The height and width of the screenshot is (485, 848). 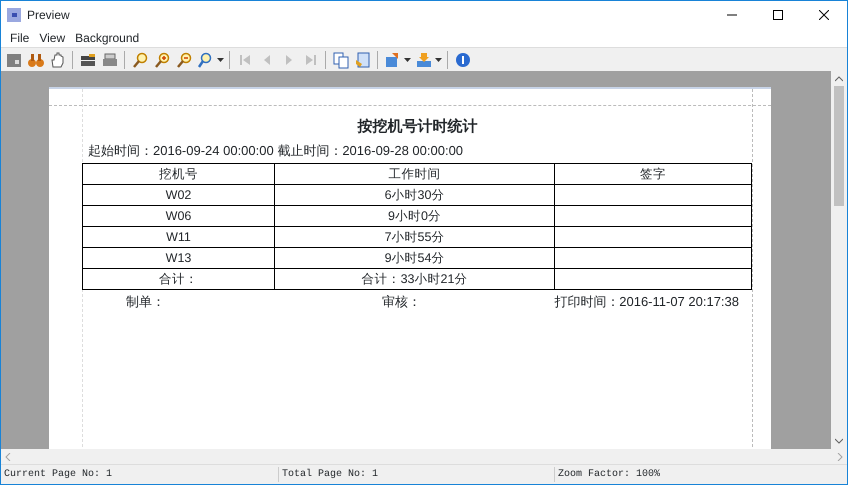 I want to click on signature-label: 审核：, so click(x=402, y=302).